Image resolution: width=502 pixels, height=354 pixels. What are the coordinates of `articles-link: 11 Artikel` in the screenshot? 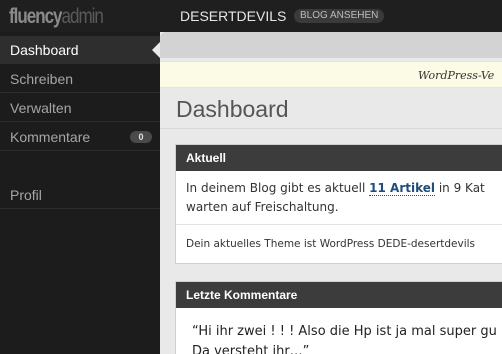 It's located at (402, 188).